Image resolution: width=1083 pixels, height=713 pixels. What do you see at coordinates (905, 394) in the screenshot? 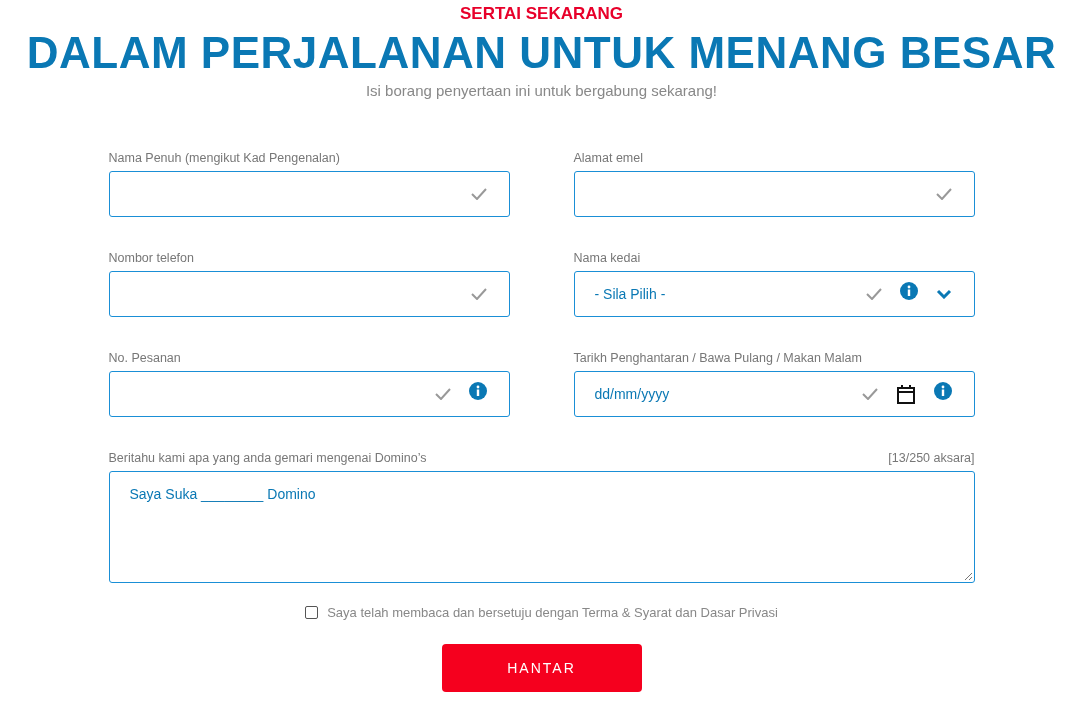
I see `calendar-icon` at bounding box center [905, 394].